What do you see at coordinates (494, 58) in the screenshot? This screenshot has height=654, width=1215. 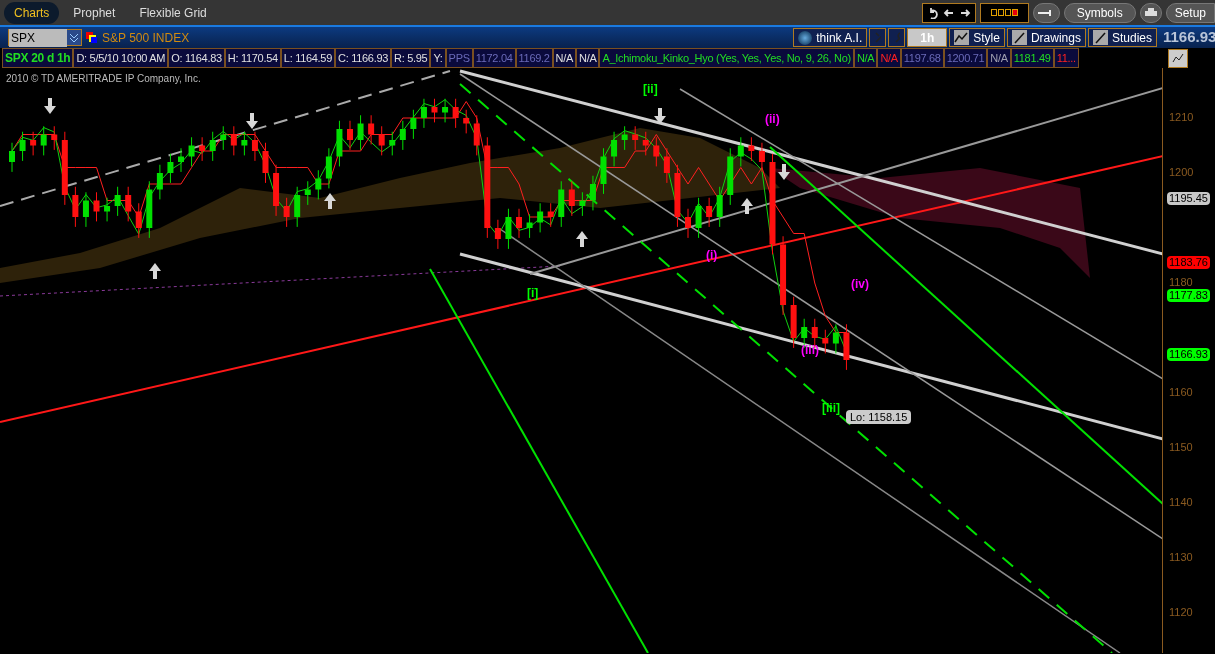 I see `info-cell: 1172.04` at bounding box center [494, 58].